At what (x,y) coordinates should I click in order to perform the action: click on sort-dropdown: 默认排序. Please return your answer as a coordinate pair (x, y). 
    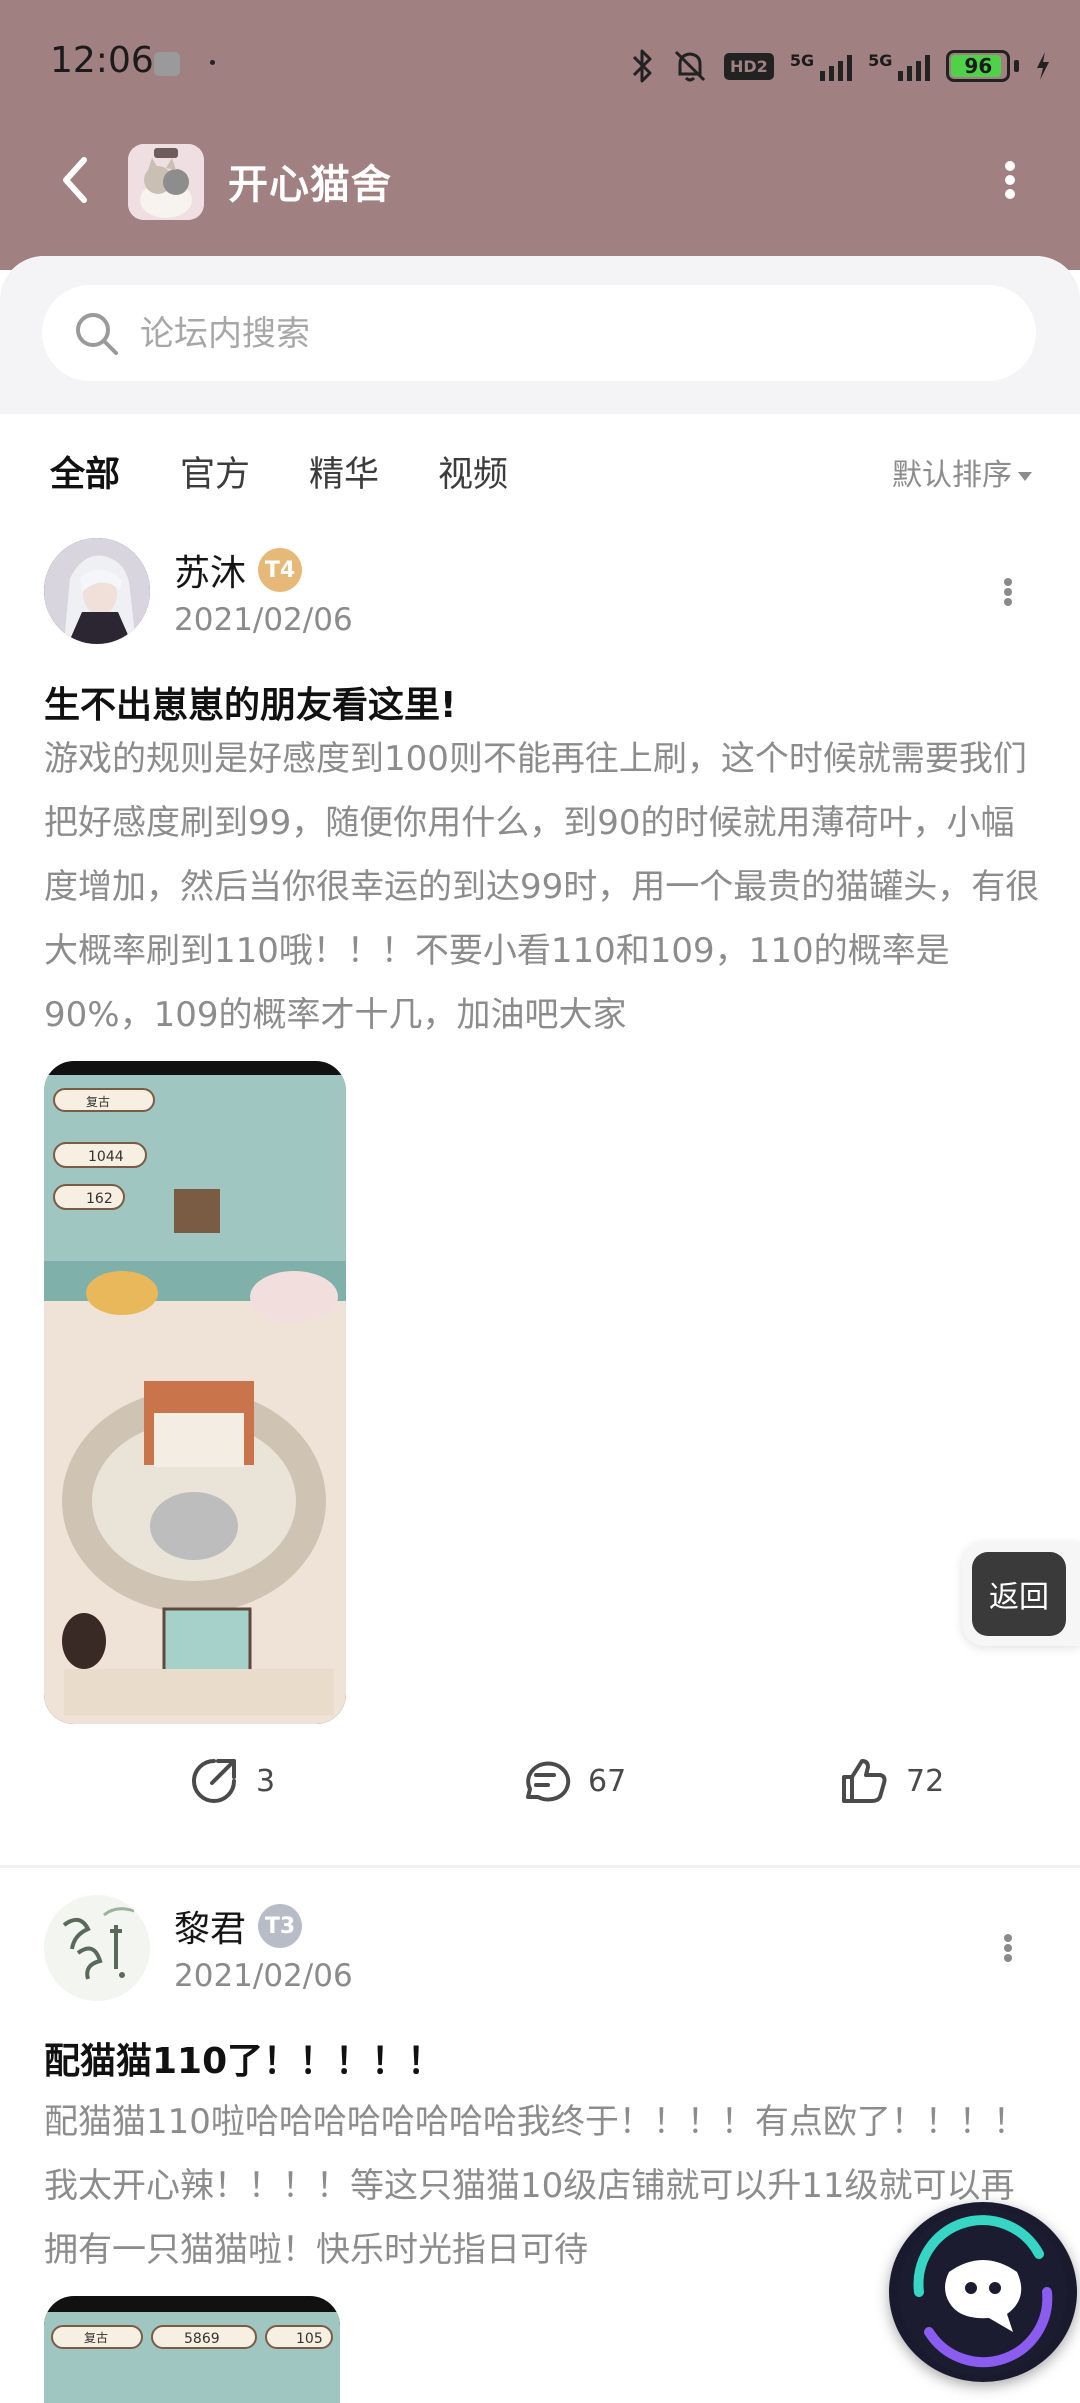
    Looking at the image, I should click on (962, 472).